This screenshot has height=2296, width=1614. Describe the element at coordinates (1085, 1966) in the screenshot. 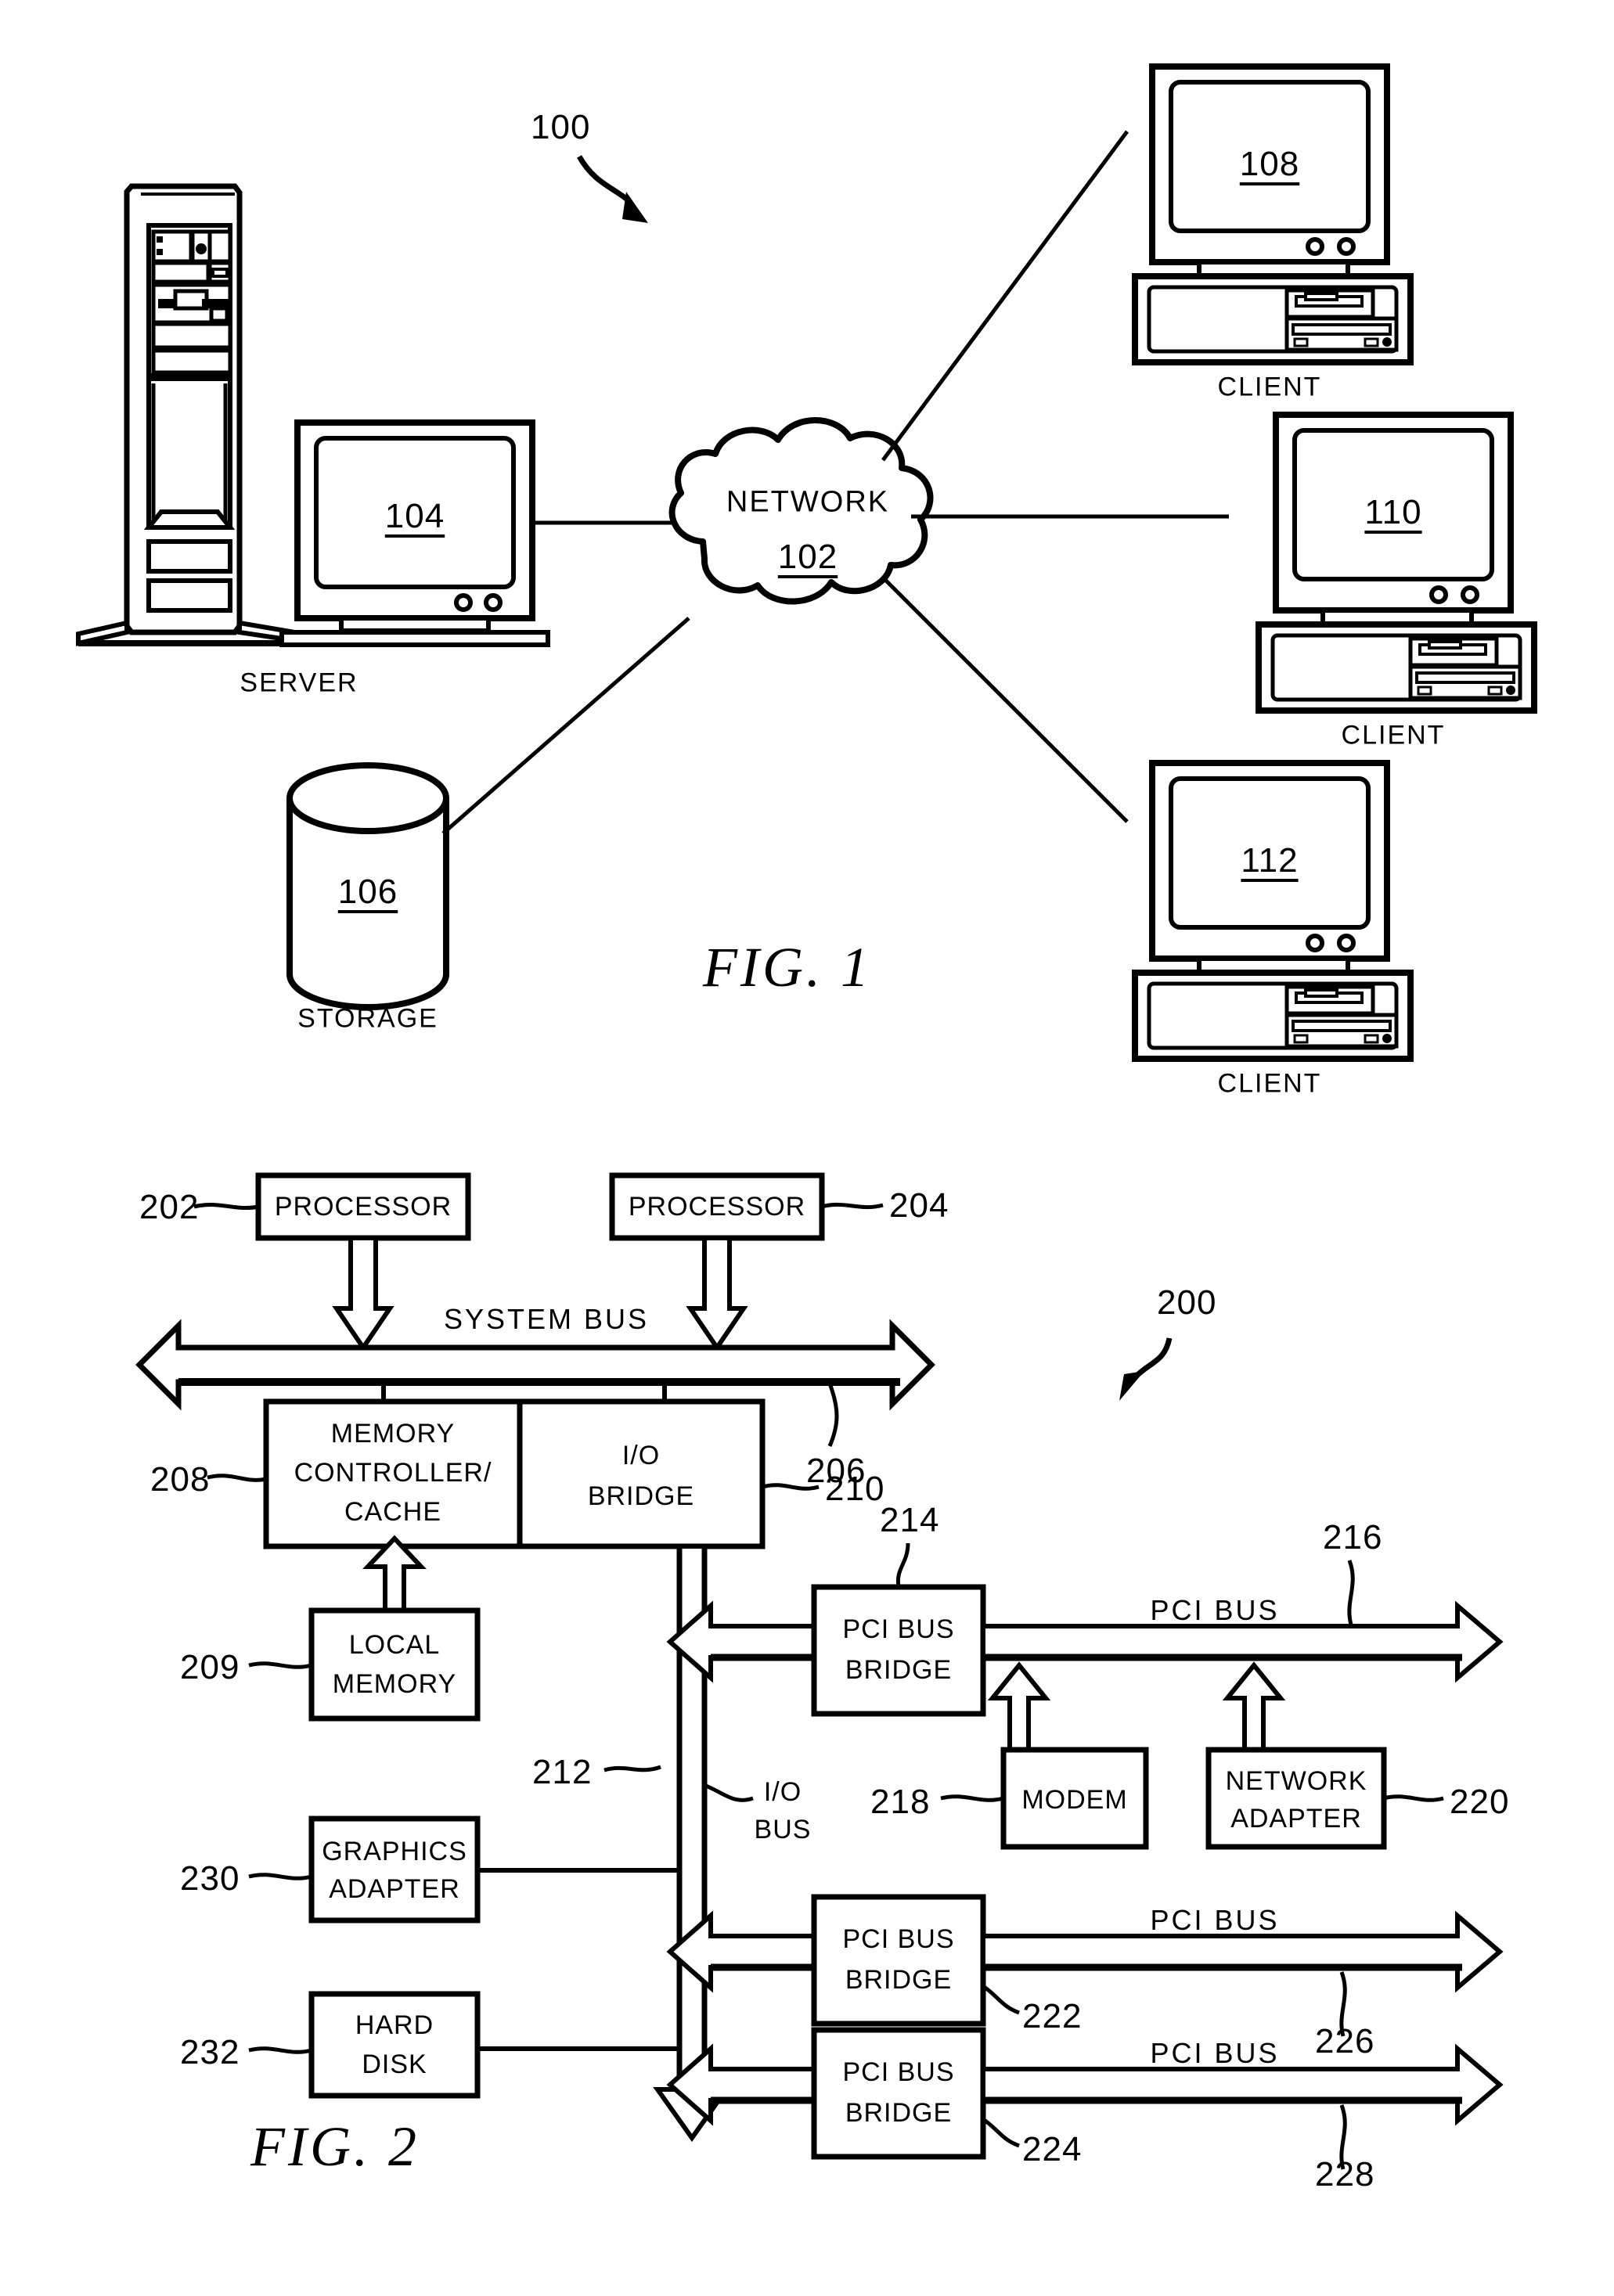

I see `pci-bridge-222-group` at that location.